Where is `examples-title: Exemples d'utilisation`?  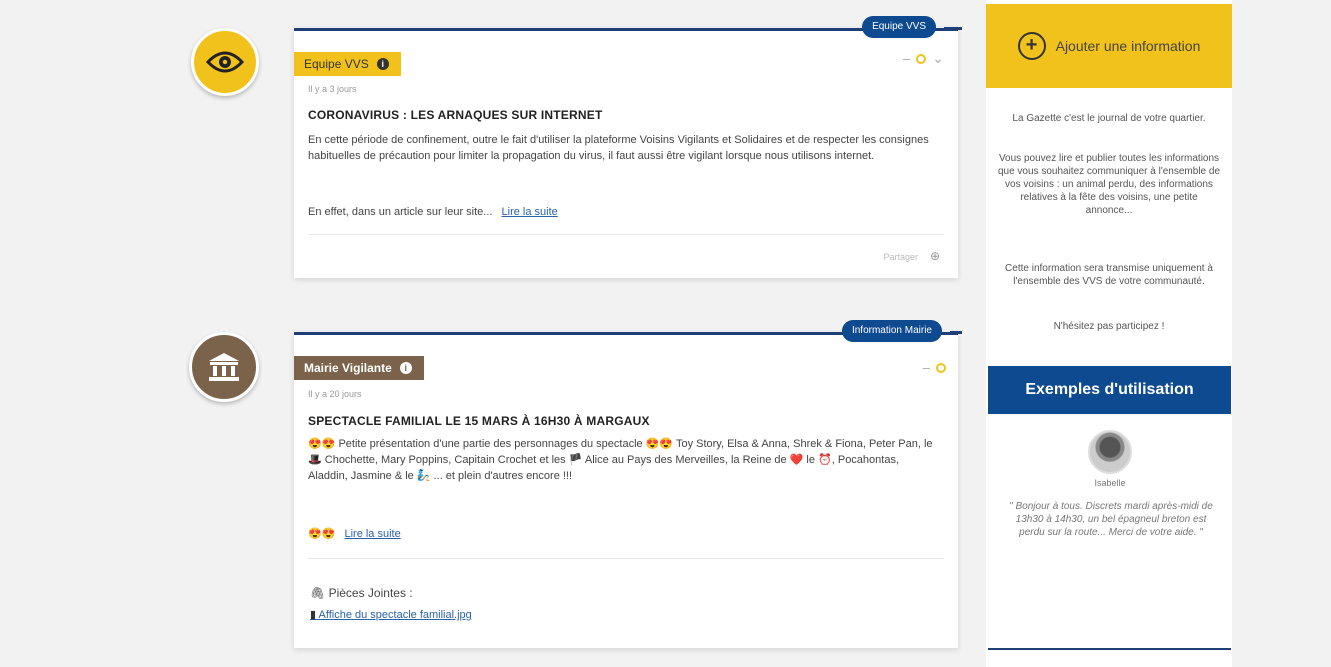
examples-title: Exemples d'utilisation is located at coordinates (1109, 390).